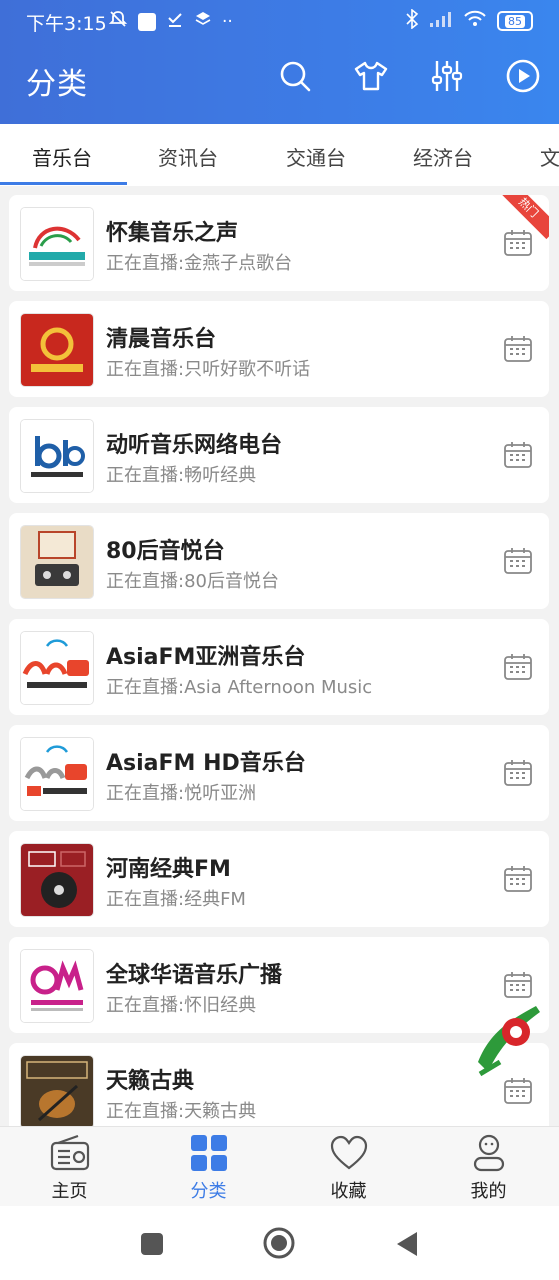 This screenshot has height=1280, width=559. I want to click on battery-level: 85, so click(515, 21).